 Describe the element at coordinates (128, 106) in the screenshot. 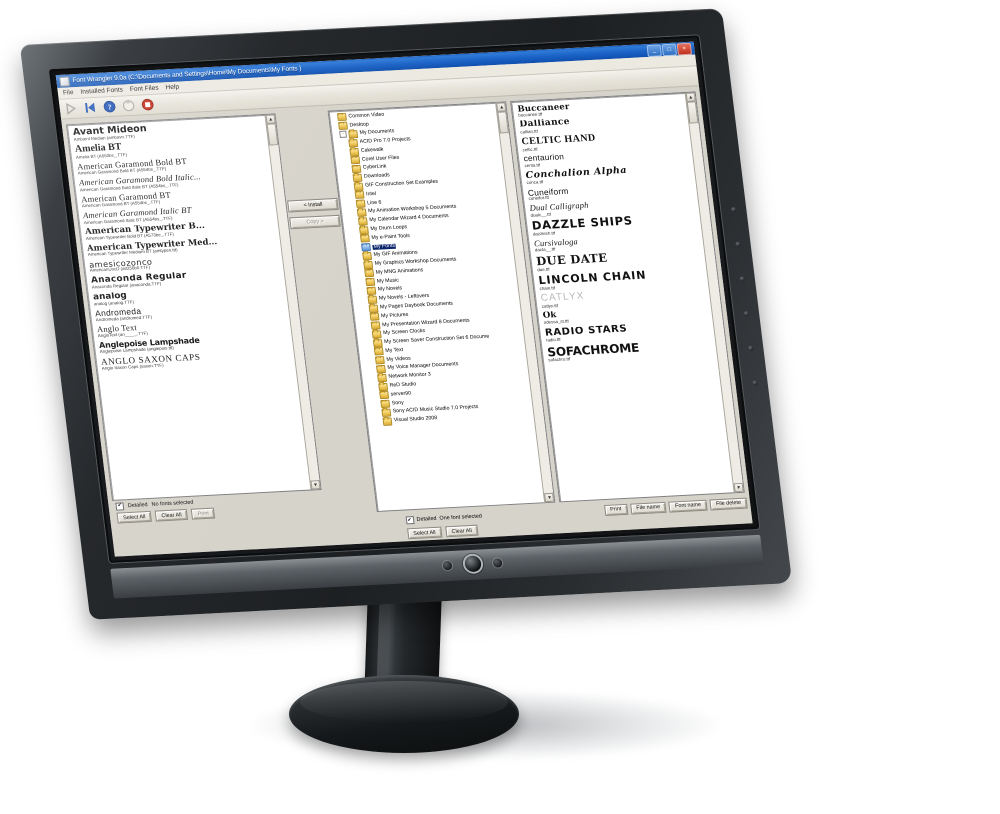

I see `refresh-icon` at that location.